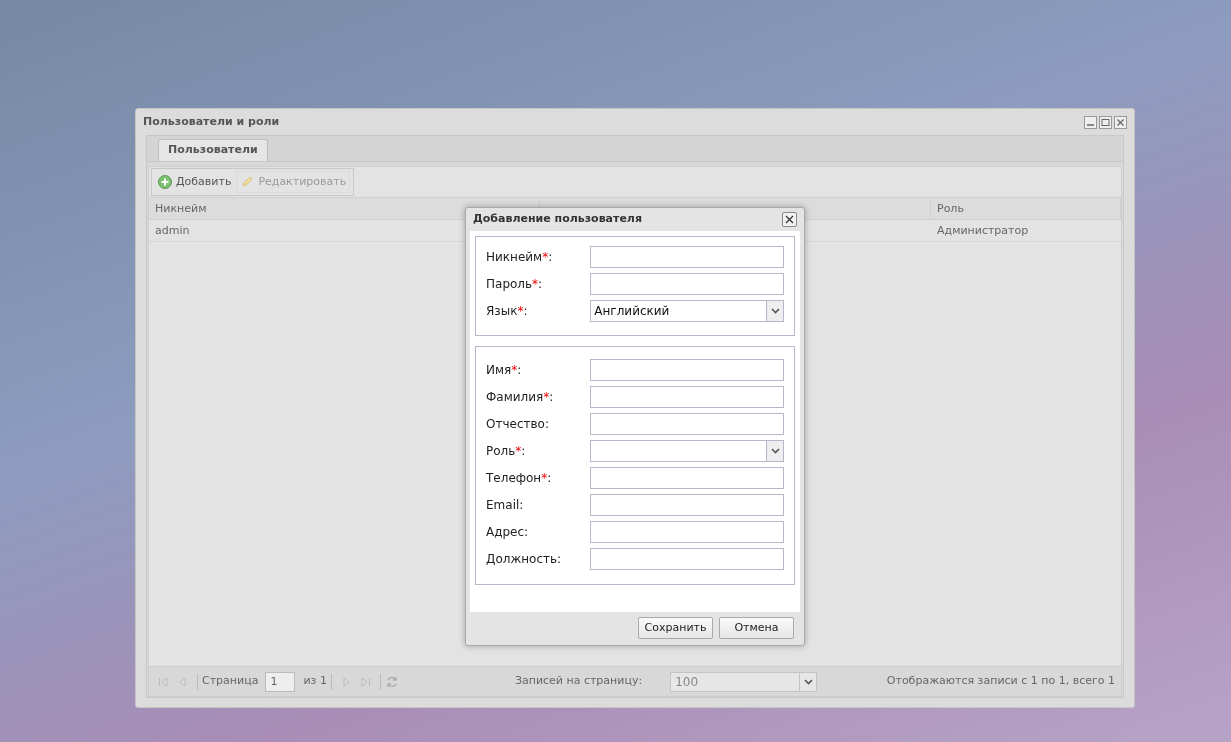 Image resolution: width=1231 pixels, height=742 pixels. I want to click on field-label: Язык*:, so click(507, 311).